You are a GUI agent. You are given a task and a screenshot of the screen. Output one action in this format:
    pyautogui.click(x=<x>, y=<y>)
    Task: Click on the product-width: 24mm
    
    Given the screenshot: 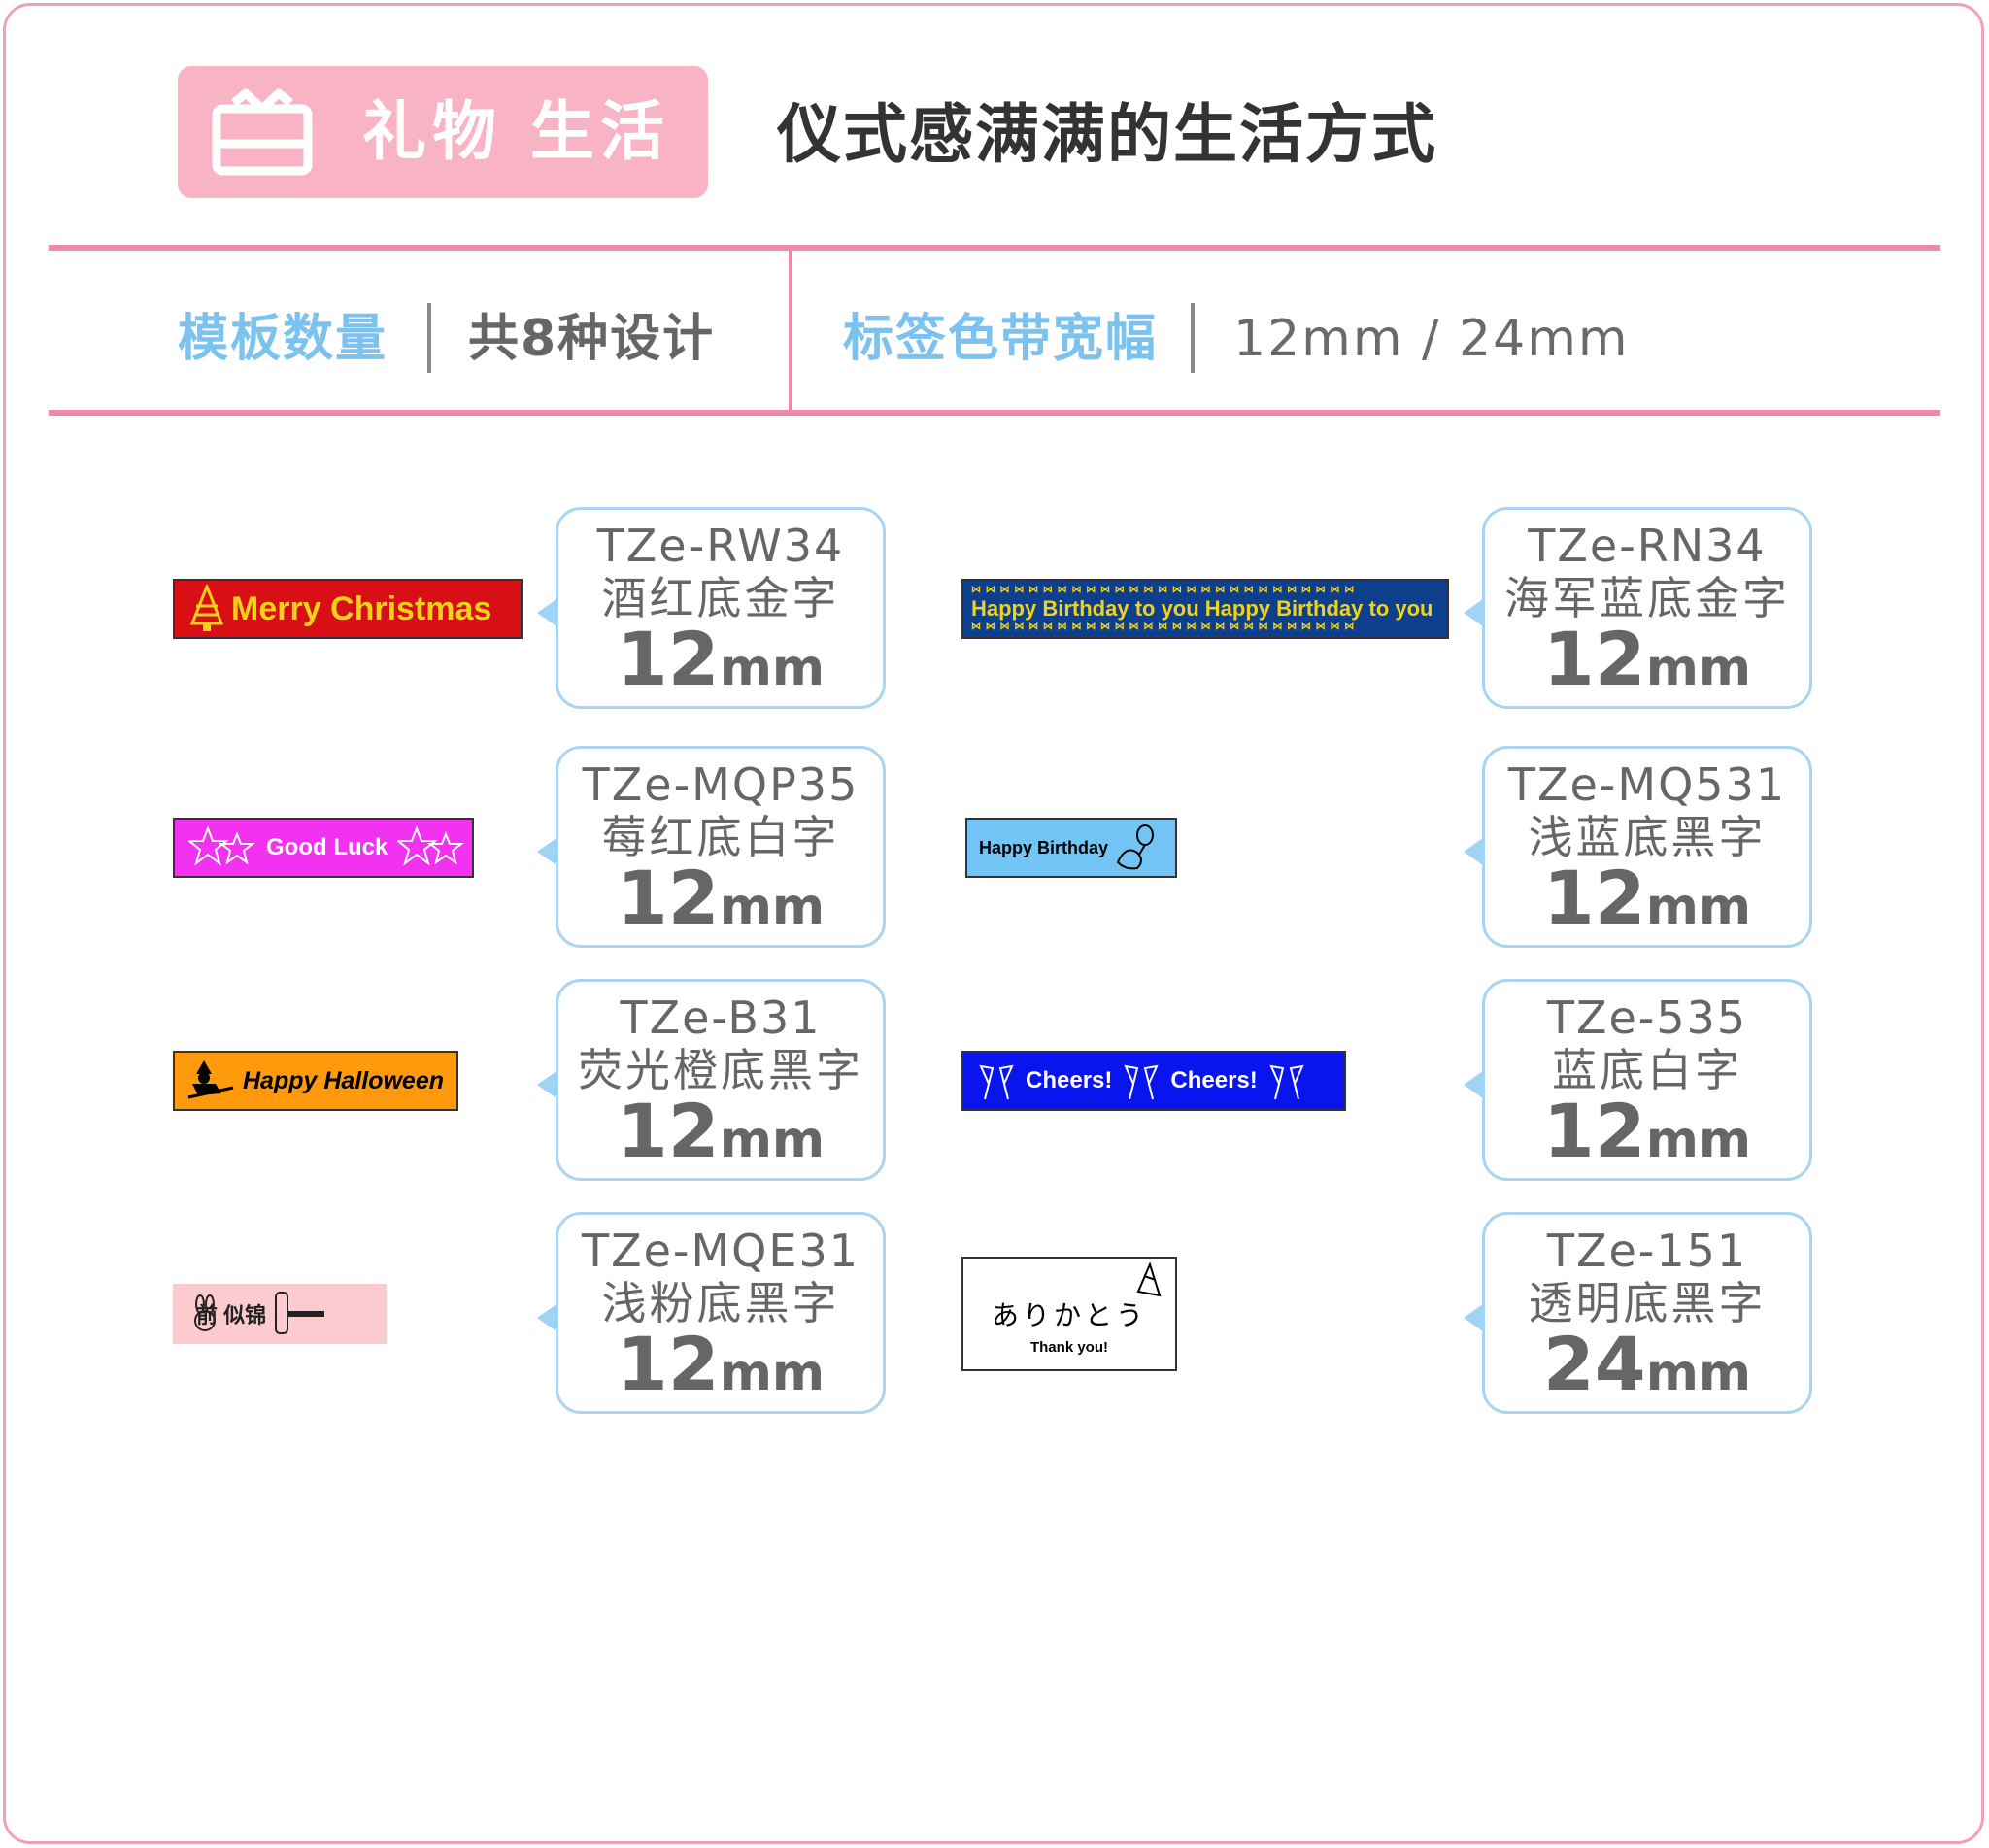 What is the action you would take?
    pyautogui.click(x=1647, y=1364)
    